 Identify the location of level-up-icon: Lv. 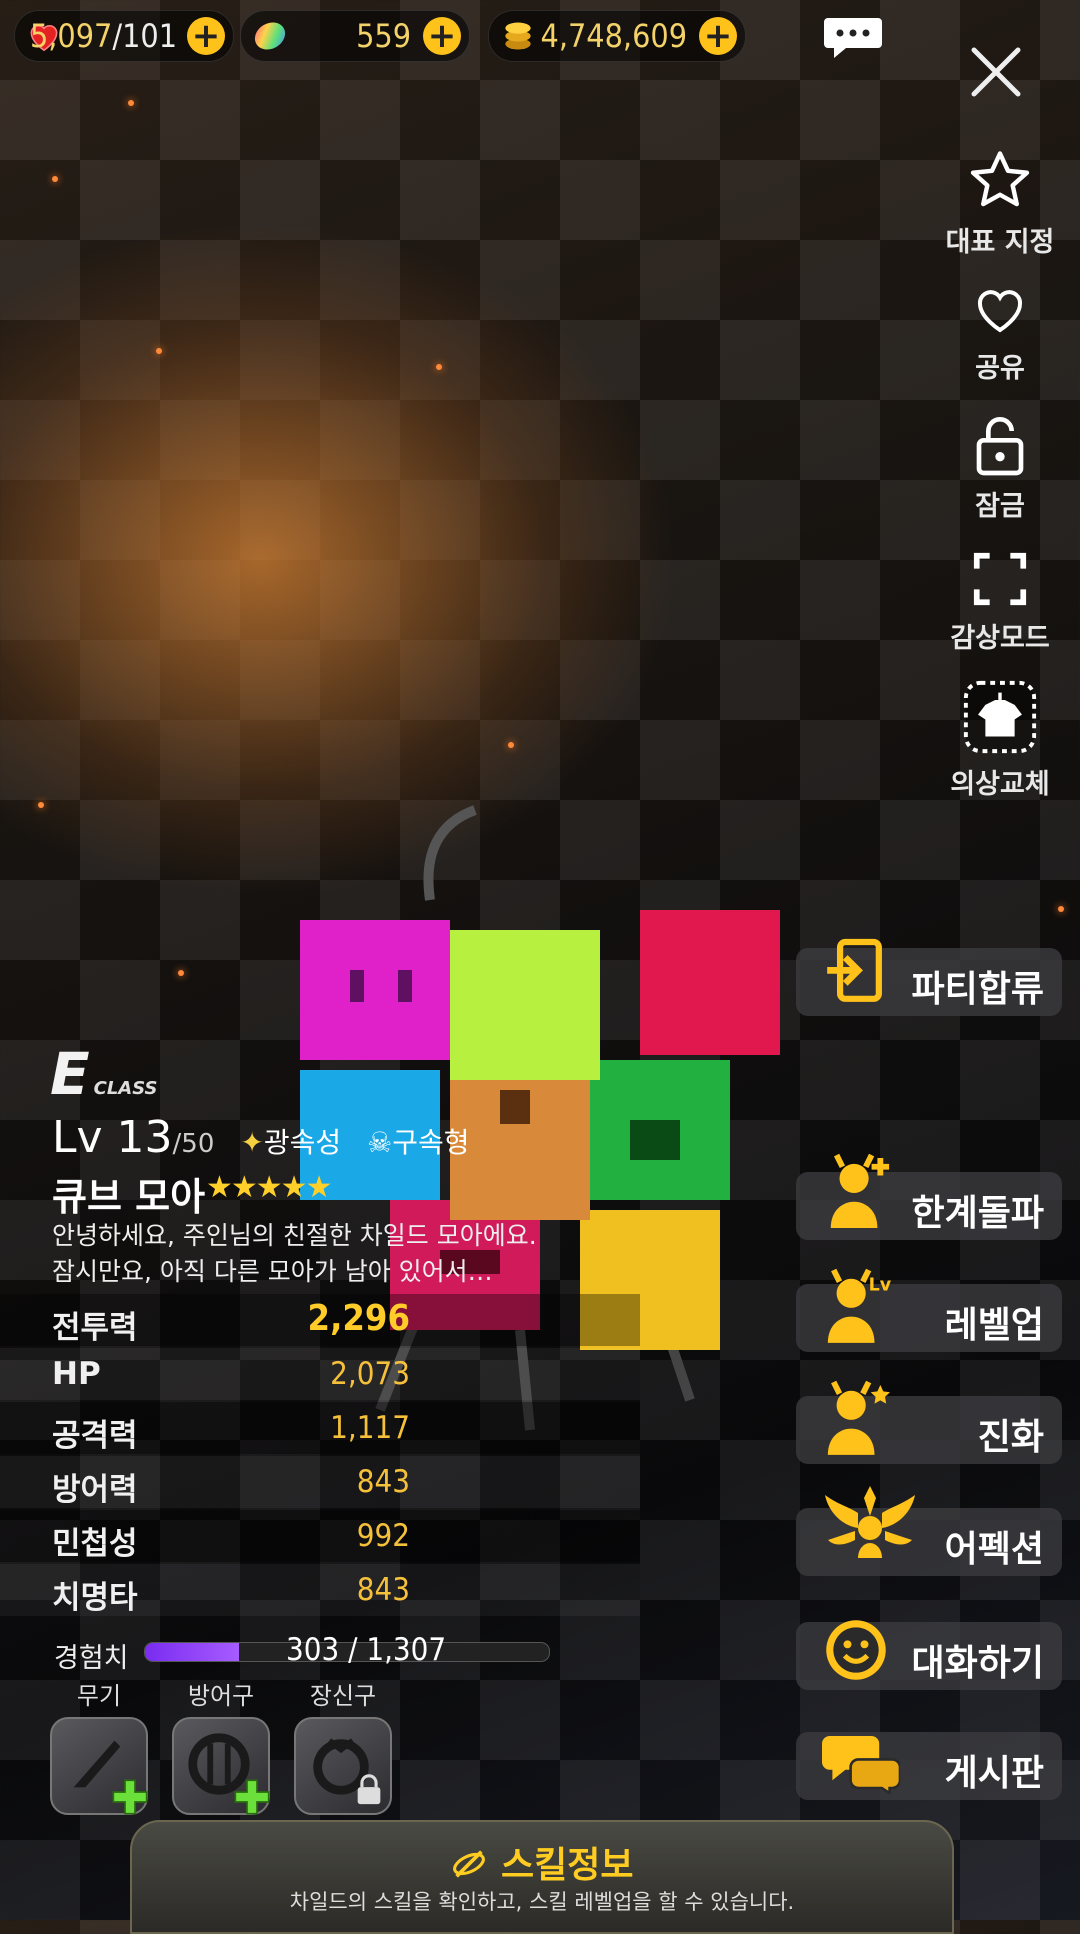
(859, 1305).